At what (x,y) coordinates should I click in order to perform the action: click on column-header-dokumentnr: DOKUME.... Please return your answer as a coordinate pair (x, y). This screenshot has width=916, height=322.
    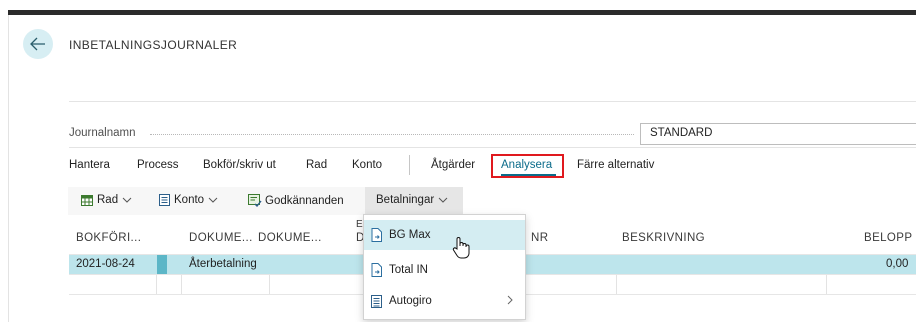
    Looking at the image, I should click on (290, 238).